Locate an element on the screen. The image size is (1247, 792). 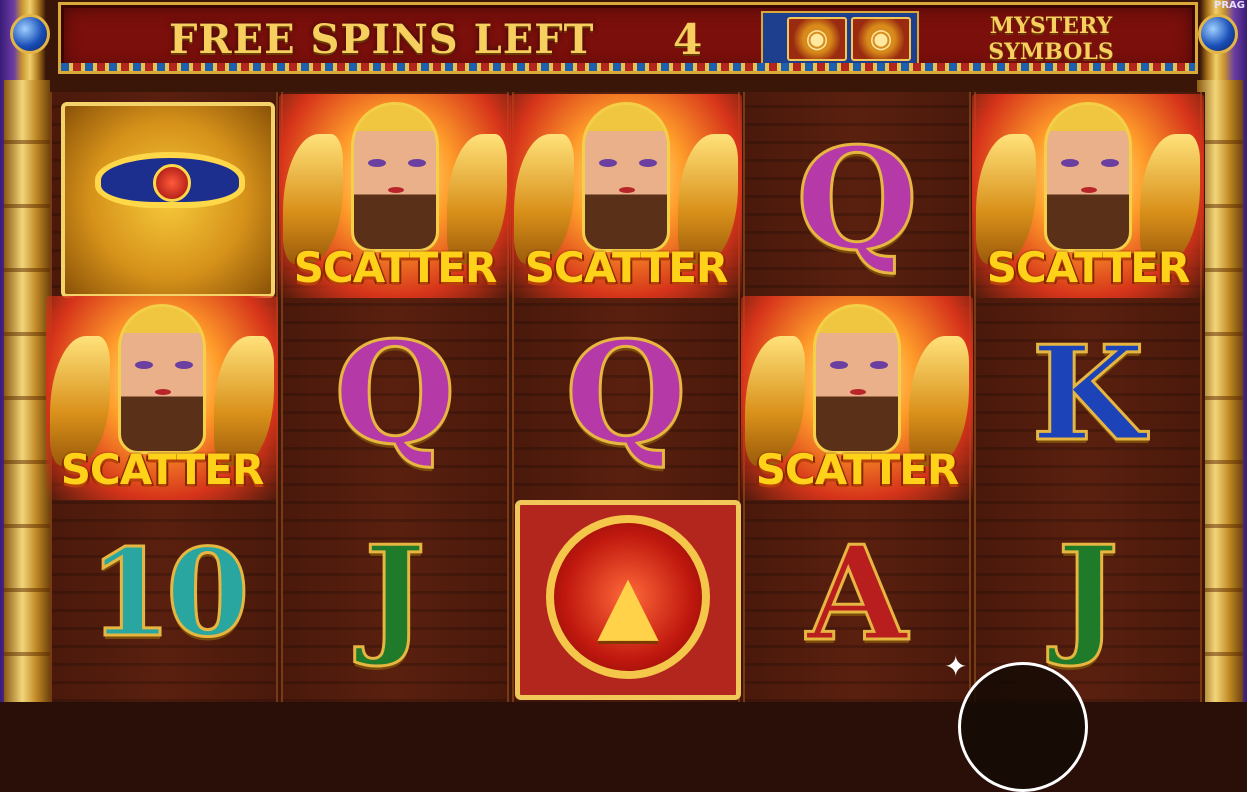
a-symbol: A is located at coordinates (857, 593).